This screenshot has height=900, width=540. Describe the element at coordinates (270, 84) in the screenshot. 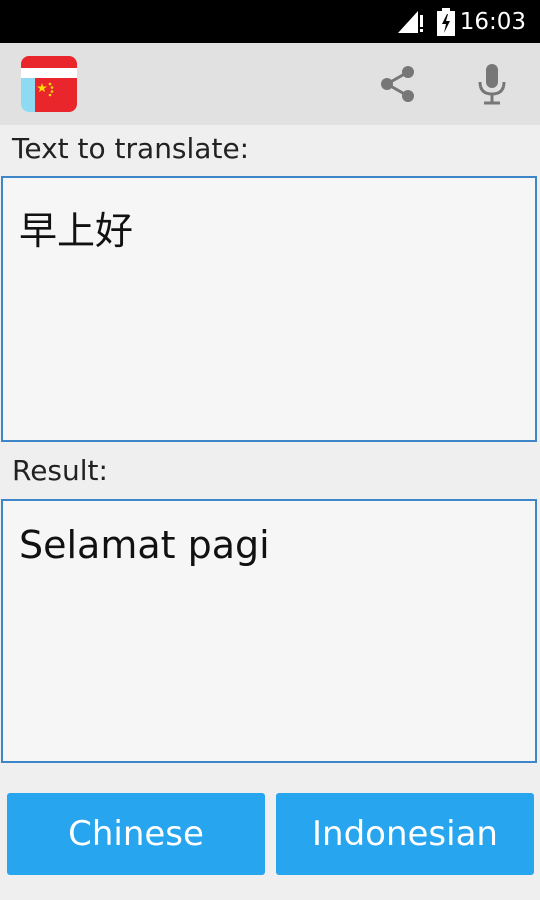

I see `action-bar` at that location.